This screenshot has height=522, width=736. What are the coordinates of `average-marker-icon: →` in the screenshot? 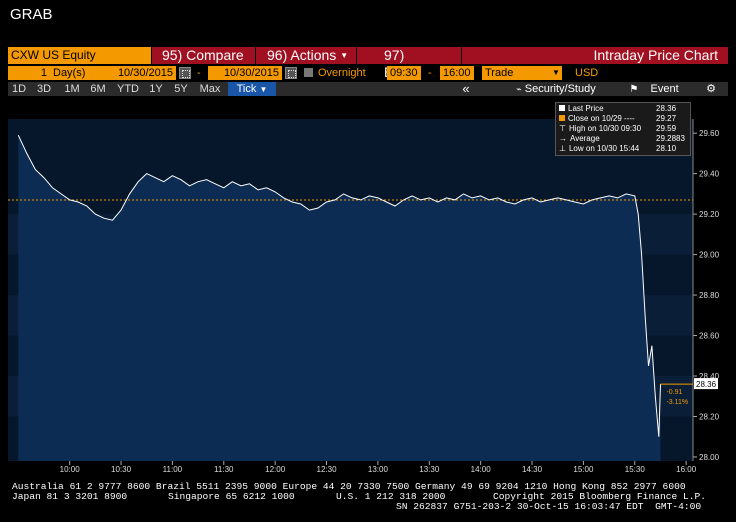 It's located at (563, 138).